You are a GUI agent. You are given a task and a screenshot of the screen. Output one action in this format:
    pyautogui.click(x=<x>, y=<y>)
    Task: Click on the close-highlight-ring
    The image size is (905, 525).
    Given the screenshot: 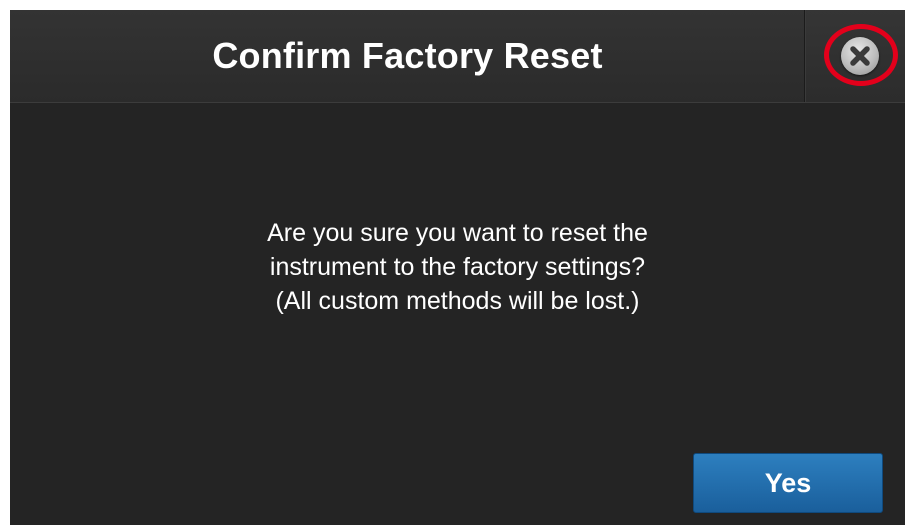 What is the action you would take?
    pyautogui.click(x=861, y=55)
    